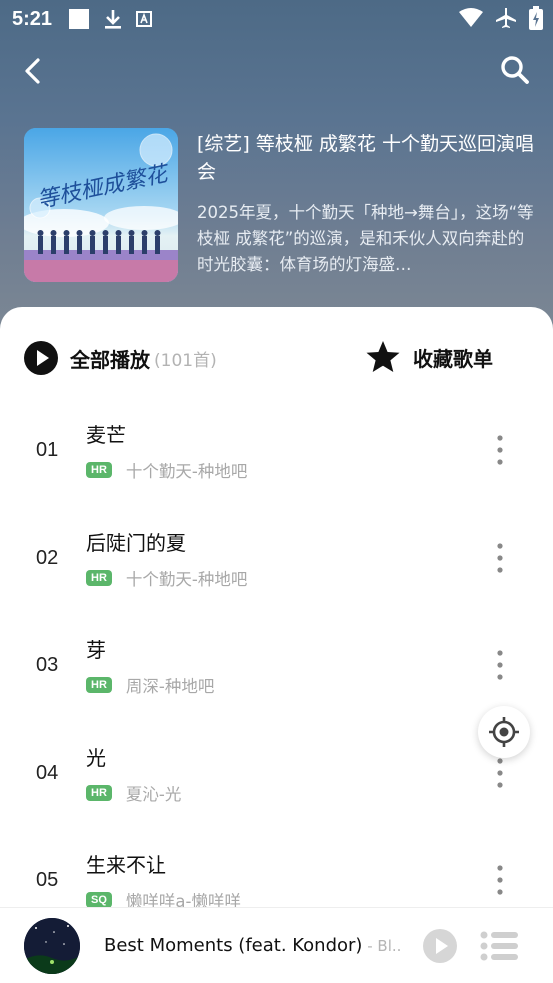 The width and height of the screenshot is (553, 983). I want to click on song-title: 后陡门的夏, so click(136, 542).